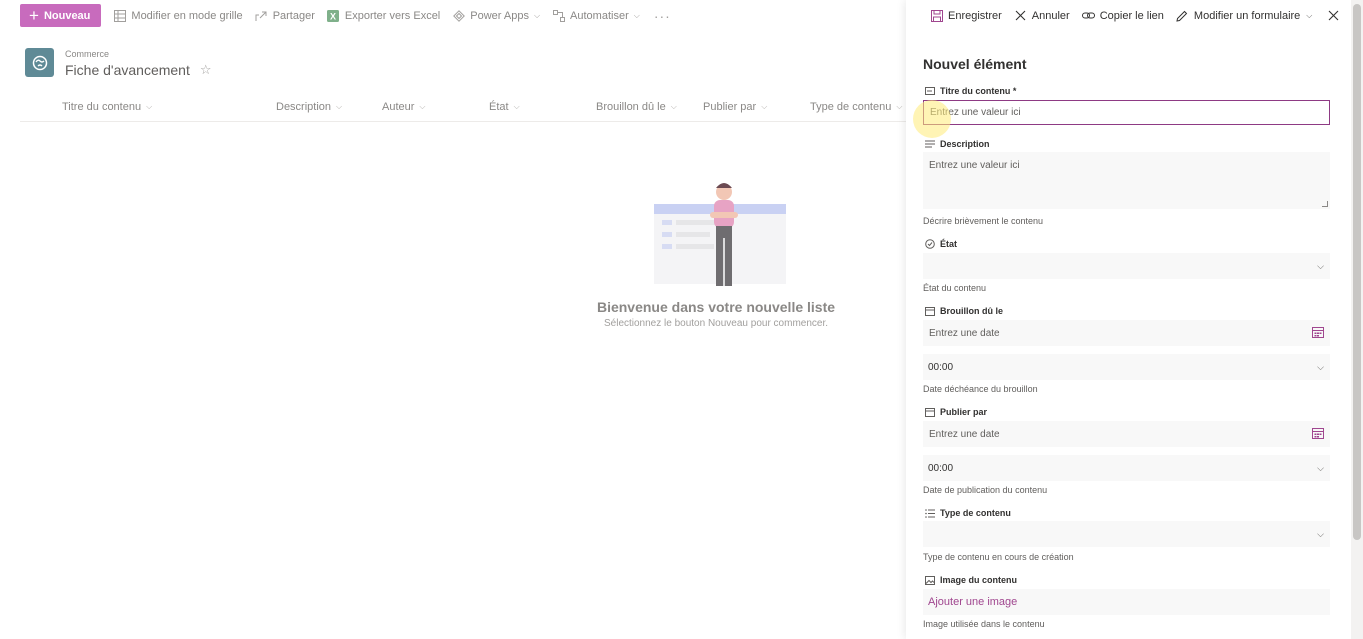 The width and height of the screenshot is (1363, 639). I want to click on breadcrumb: Commerce, so click(138, 54).